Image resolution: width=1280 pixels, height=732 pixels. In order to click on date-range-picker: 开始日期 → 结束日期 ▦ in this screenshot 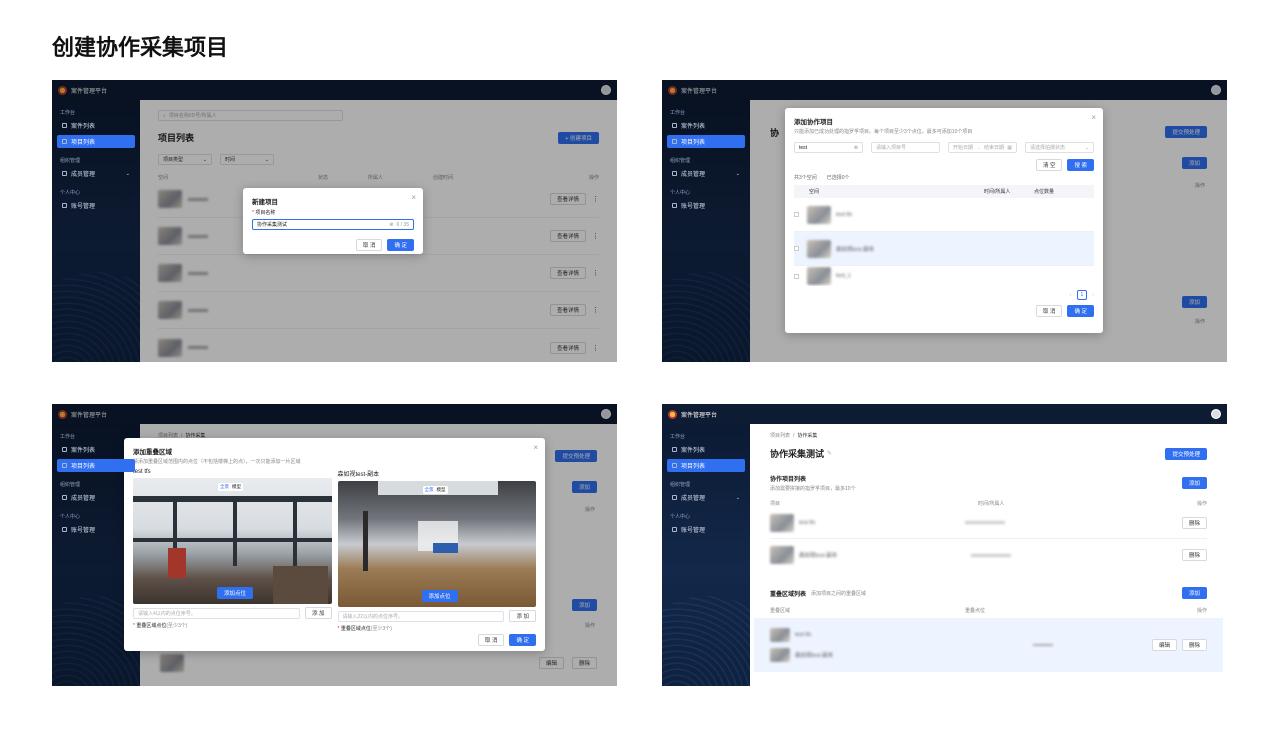, I will do `click(982, 147)`.